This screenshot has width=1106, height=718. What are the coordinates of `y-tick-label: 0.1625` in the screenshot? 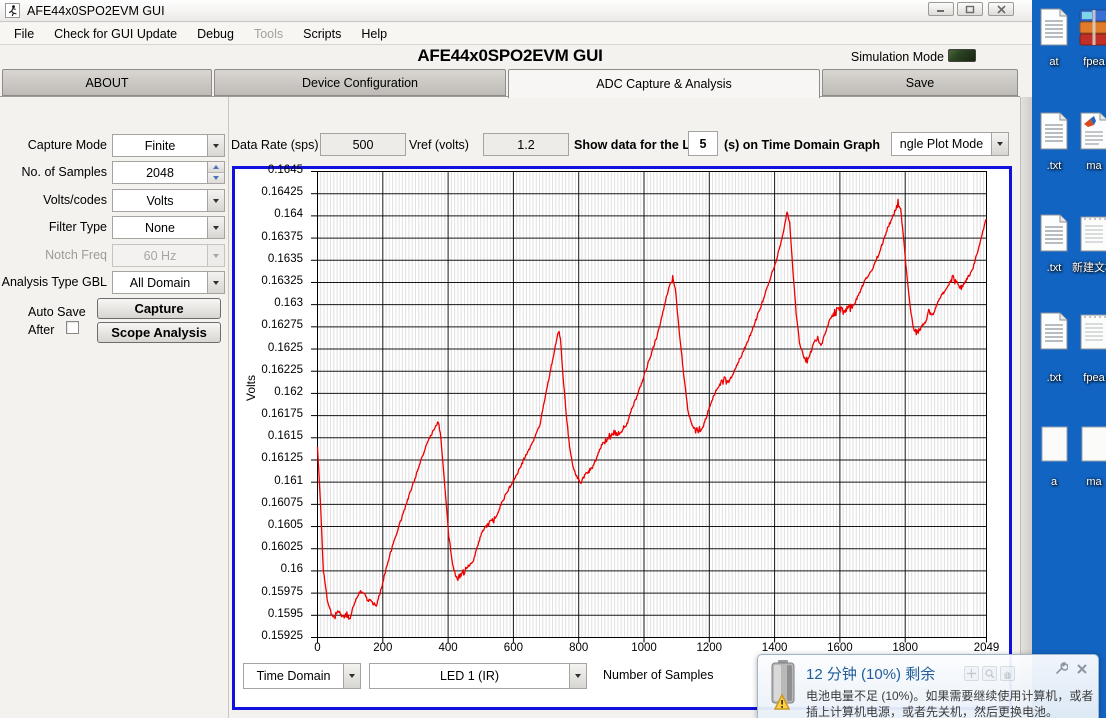 It's located at (285, 347).